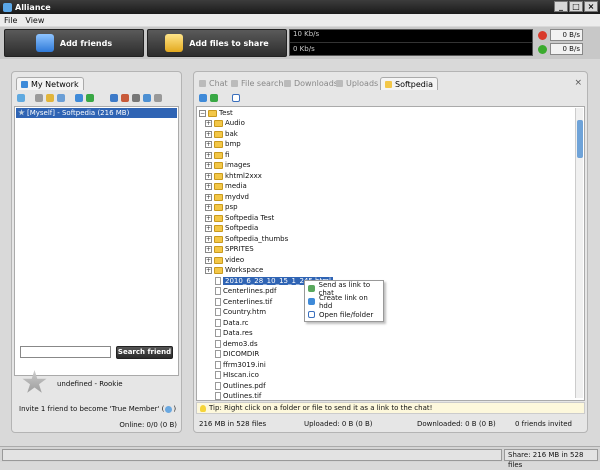  What do you see at coordinates (237, 375) in the screenshot?
I see `tree-file: HIscan.ico` at bounding box center [237, 375].